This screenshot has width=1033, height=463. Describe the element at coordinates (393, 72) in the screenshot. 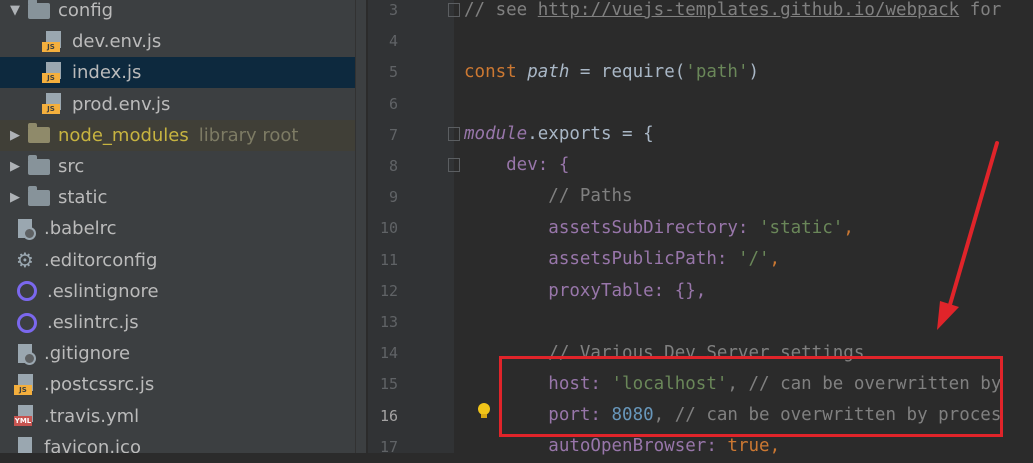

I see `line-number: 5` at that location.